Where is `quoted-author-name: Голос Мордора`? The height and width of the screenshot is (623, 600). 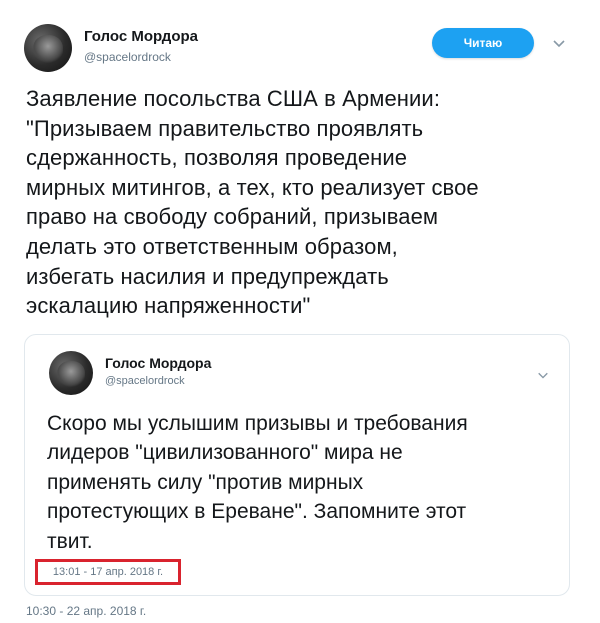 quoted-author-name: Голос Мордора is located at coordinates (158, 363).